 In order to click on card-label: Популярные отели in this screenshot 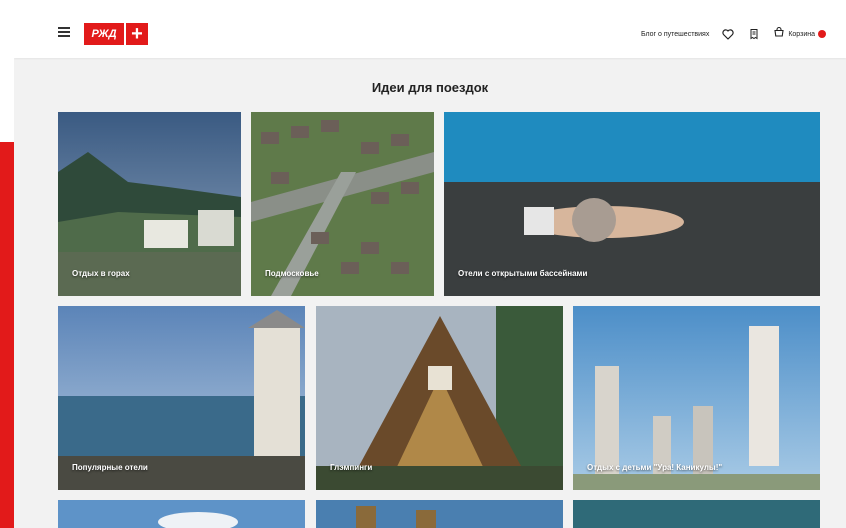, I will do `click(110, 467)`.